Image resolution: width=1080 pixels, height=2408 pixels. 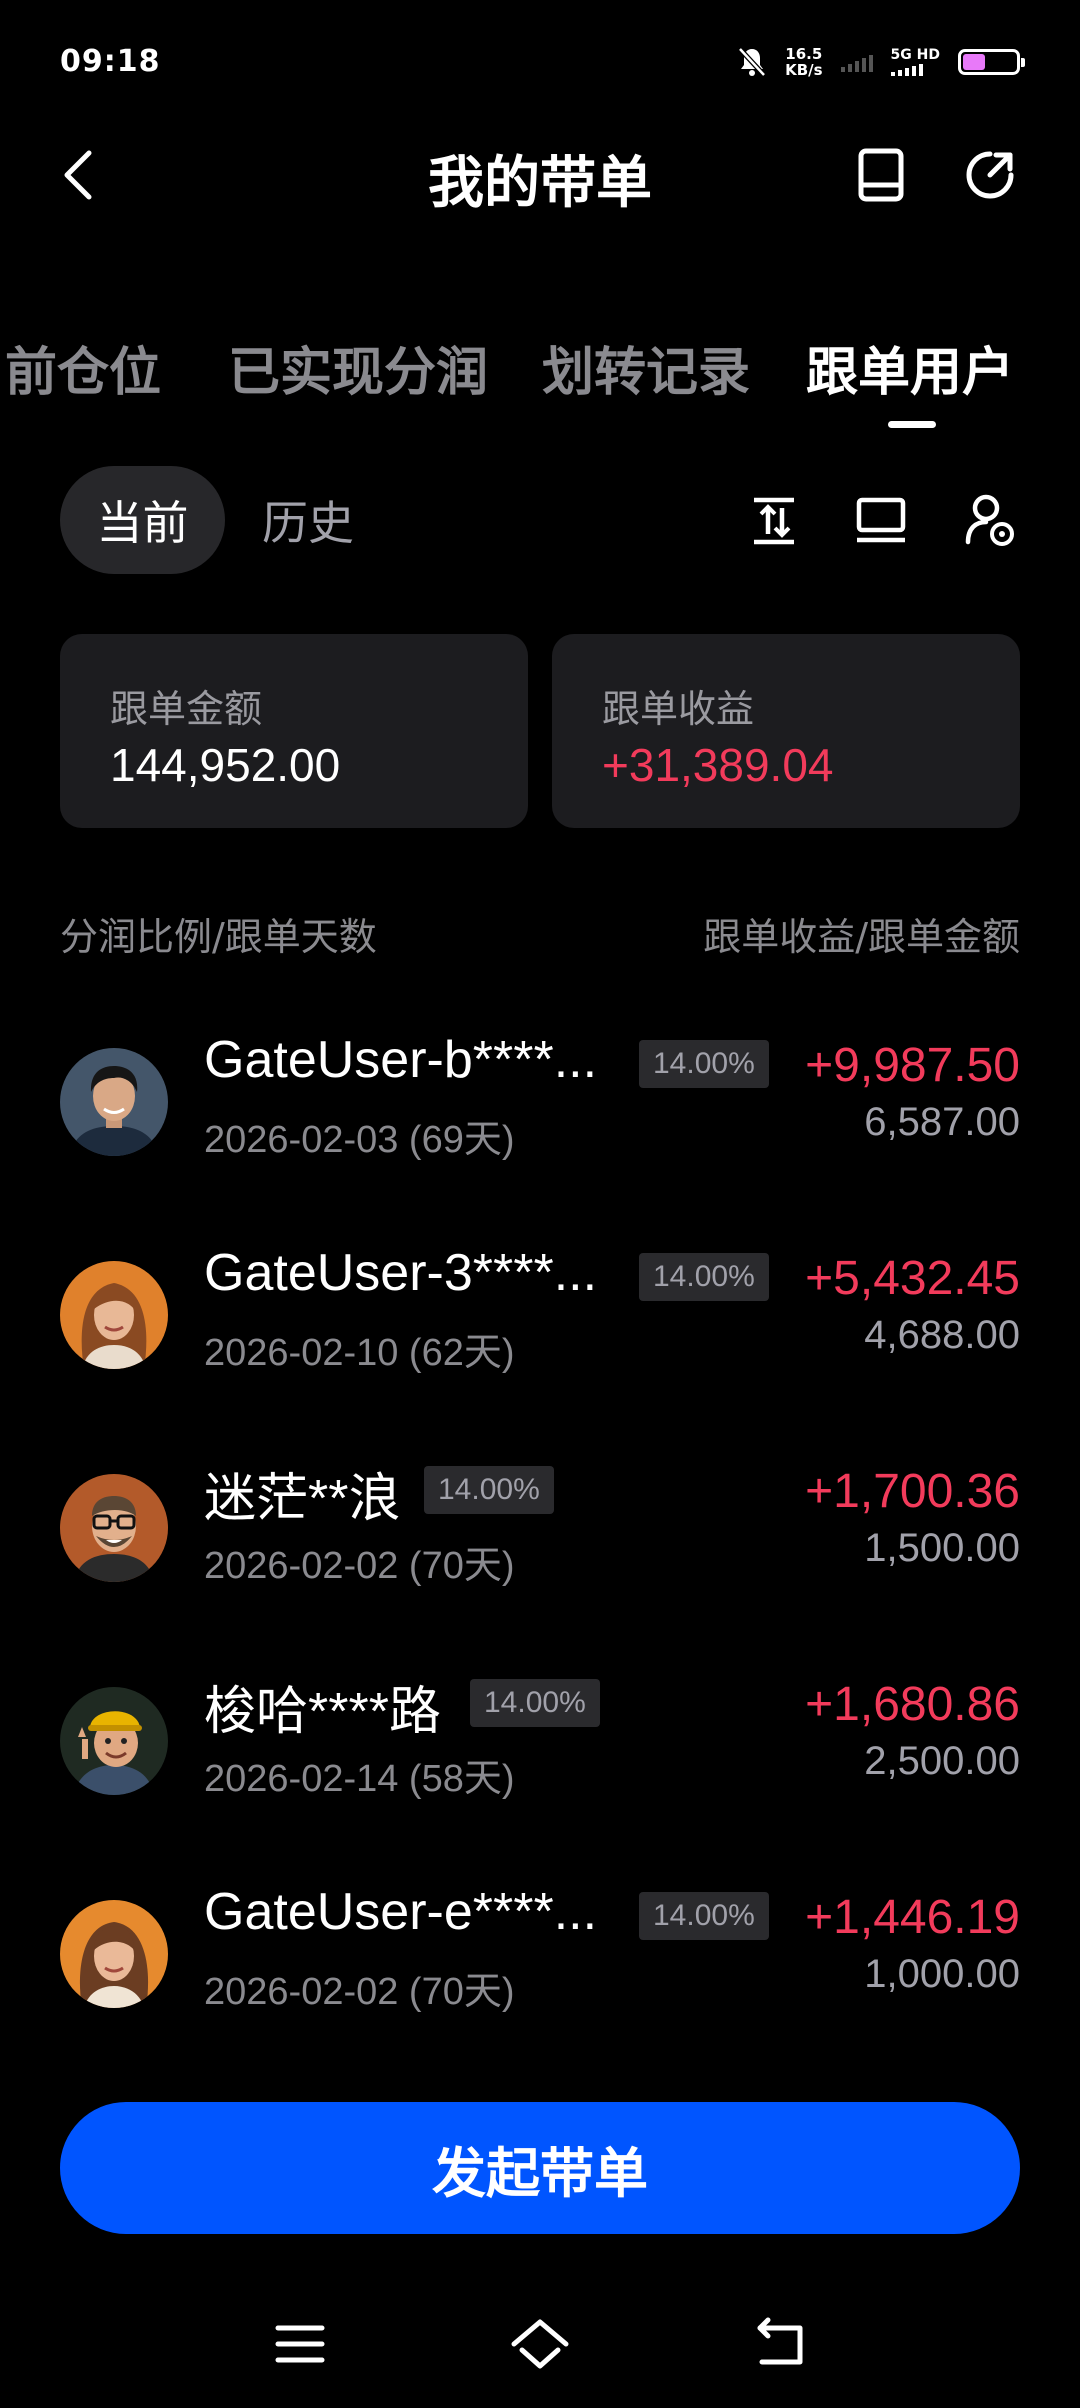 I want to click on tab-positions: 当前仓位, so click(x=80, y=367).